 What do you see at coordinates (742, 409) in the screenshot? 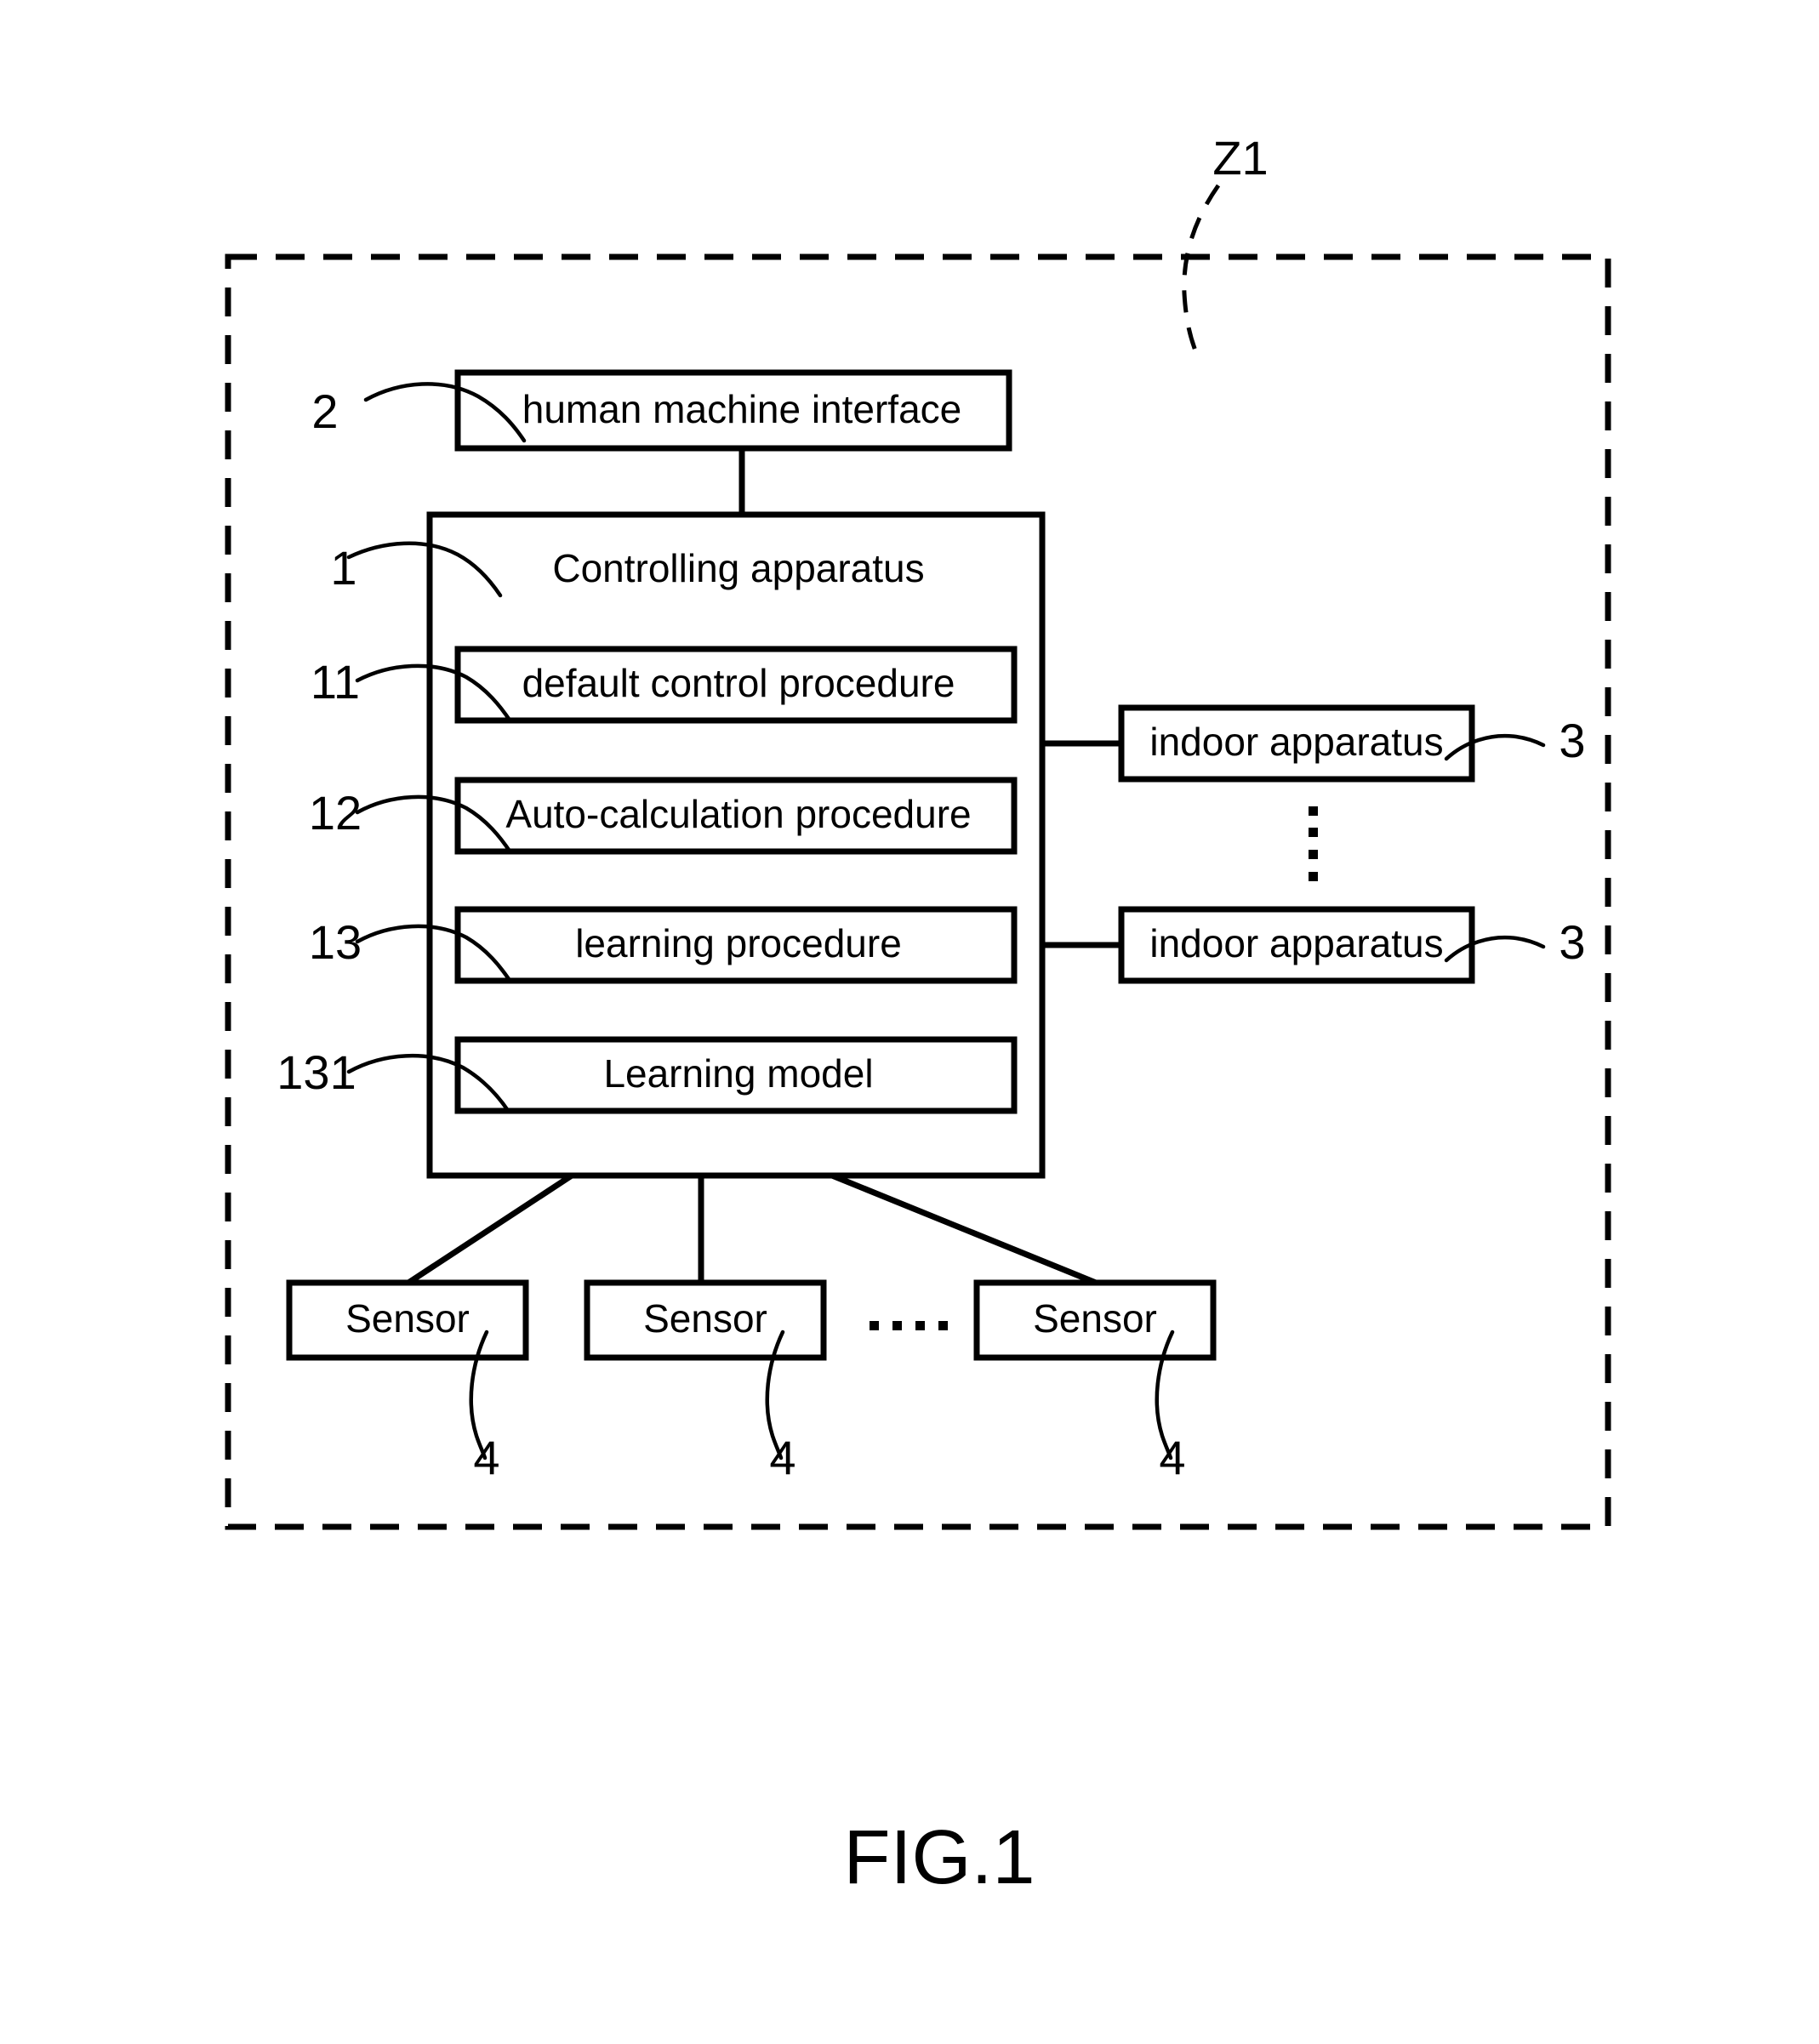
I see `human-machine-interface-label: human machine interface` at bounding box center [742, 409].